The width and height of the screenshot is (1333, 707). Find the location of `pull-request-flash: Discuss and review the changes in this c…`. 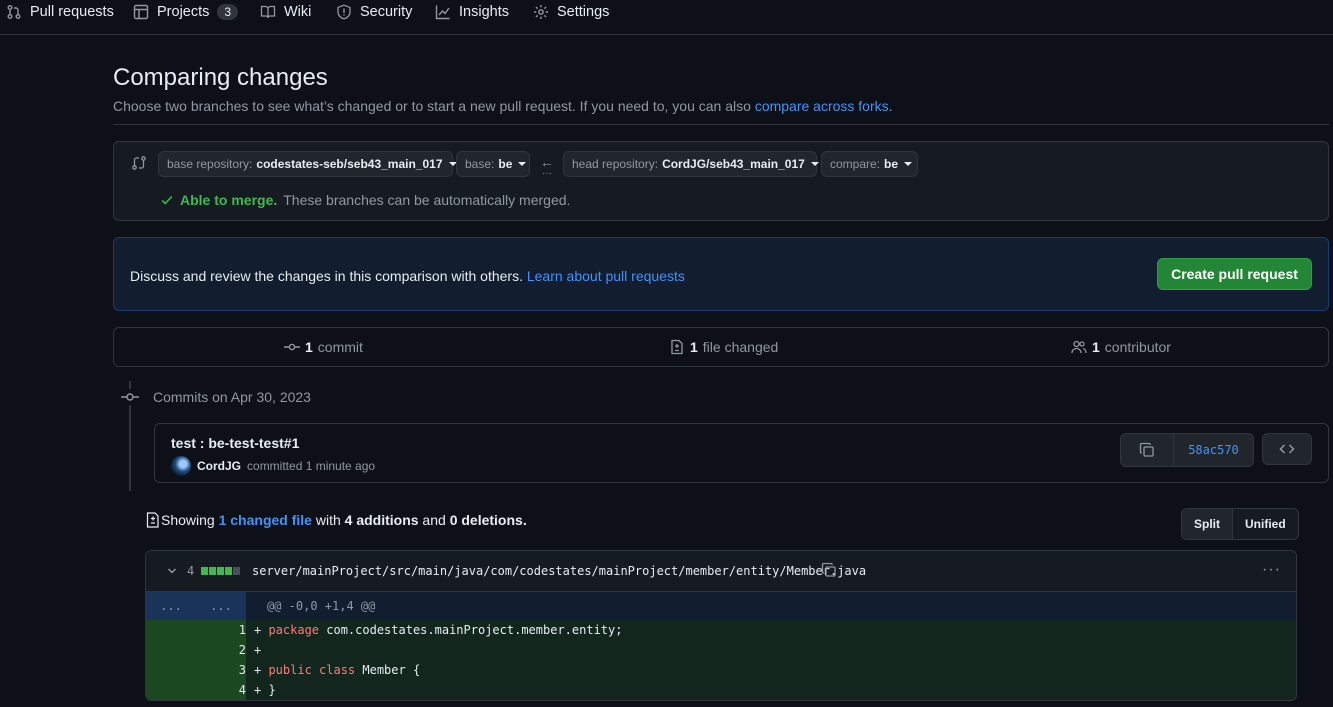

pull-request-flash: Discuss and review the changes in this c… is located at coordinates (721, 274).